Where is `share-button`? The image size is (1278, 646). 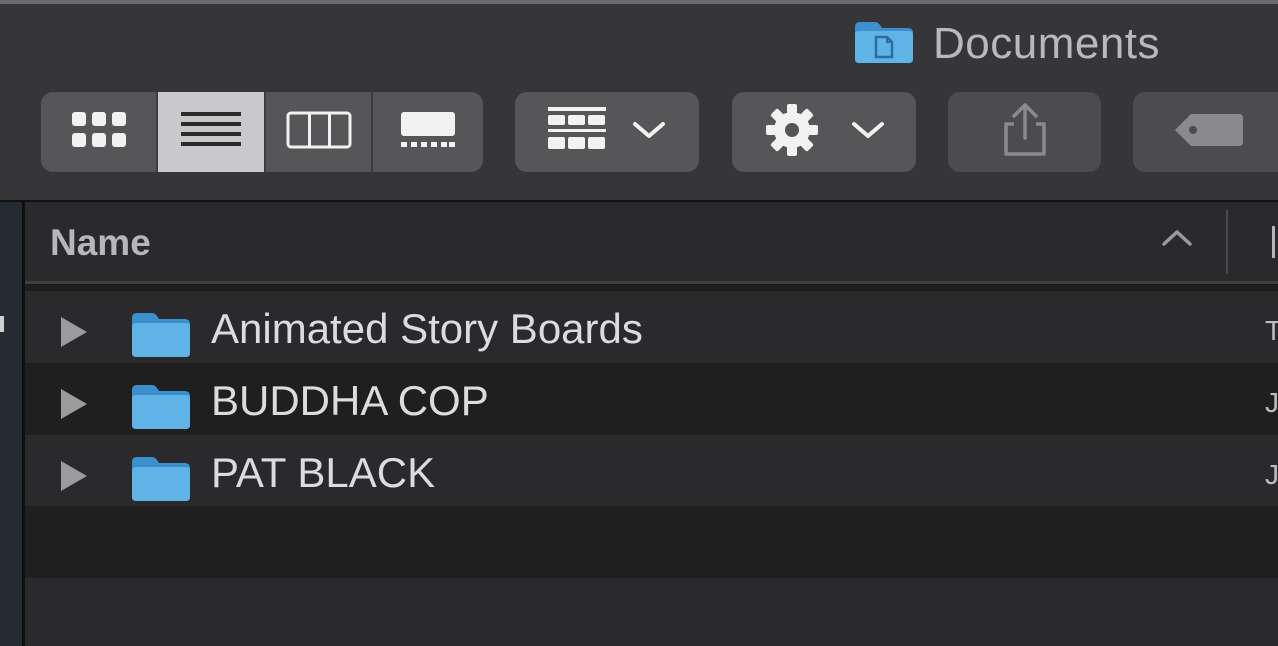
share-button is located at coordinates (1024, 132).